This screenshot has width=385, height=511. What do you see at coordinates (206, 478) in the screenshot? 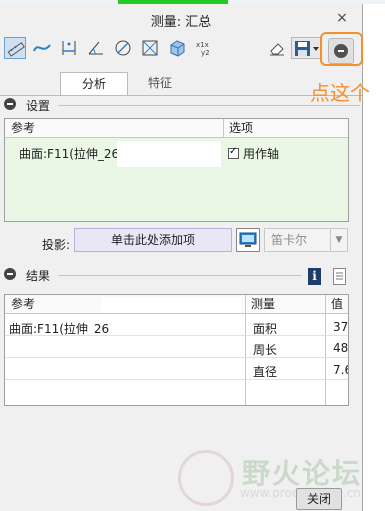
I see `watermark-logo` at bounding box center [206, 478].